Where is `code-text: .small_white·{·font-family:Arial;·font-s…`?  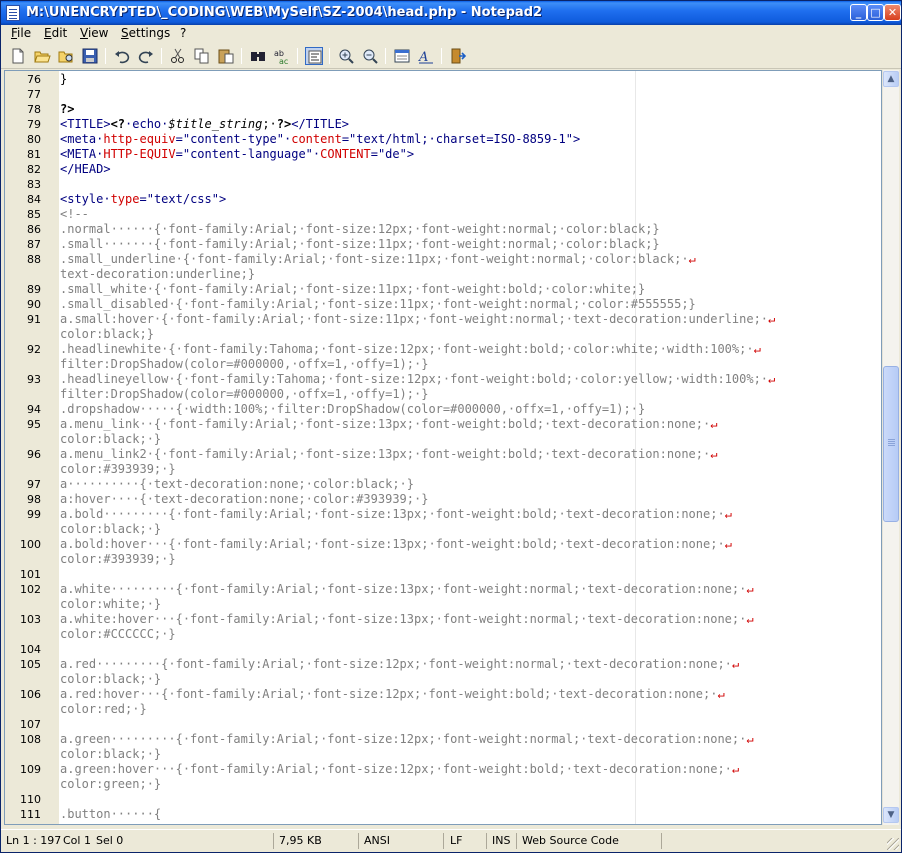
code-text: .small_white·{·font-family:Arial;·font-s… is located at coordinates (352, 289).